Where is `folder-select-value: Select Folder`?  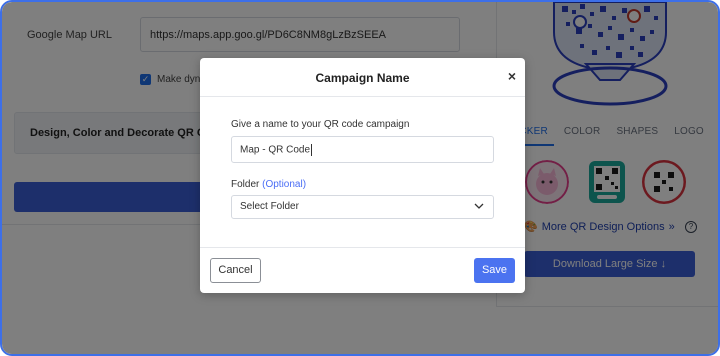 folder-select-value: Select Folder is located at coordinates (269, 206).